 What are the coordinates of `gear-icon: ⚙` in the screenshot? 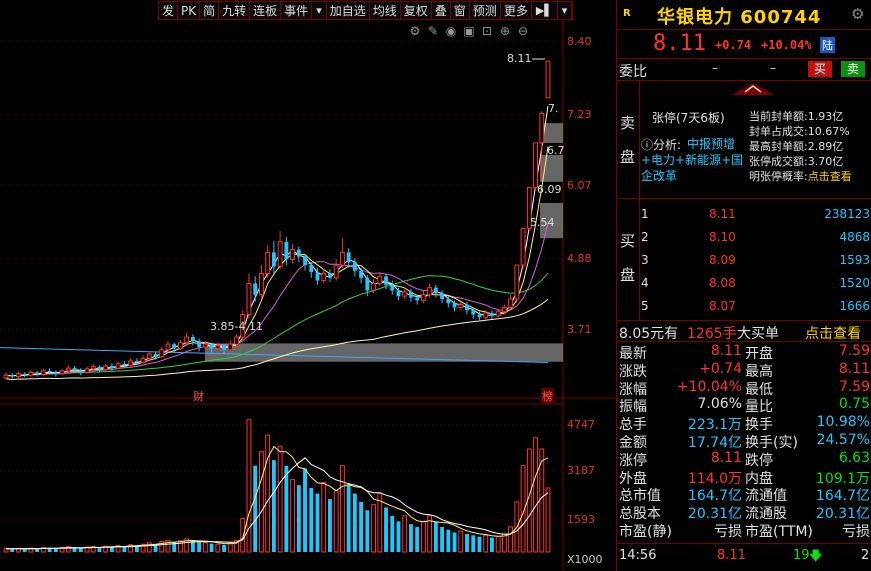 It's located at (857, 14).